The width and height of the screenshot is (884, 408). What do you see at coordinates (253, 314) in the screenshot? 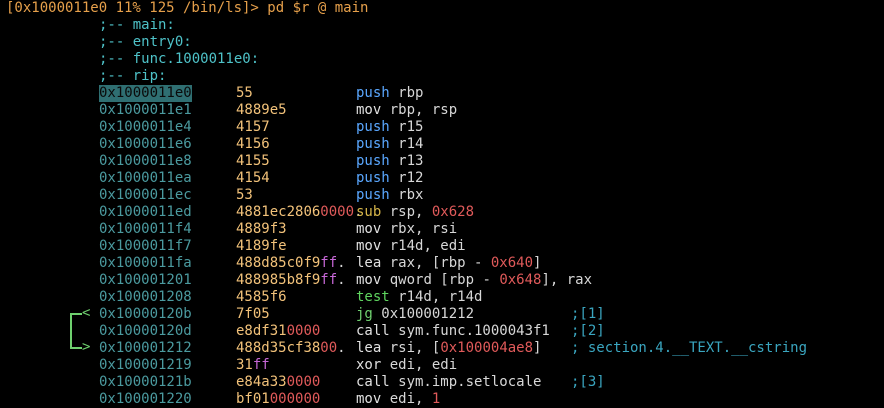
I see `row-opcode-bytes: 7f05` at bounding box center [253, 314].